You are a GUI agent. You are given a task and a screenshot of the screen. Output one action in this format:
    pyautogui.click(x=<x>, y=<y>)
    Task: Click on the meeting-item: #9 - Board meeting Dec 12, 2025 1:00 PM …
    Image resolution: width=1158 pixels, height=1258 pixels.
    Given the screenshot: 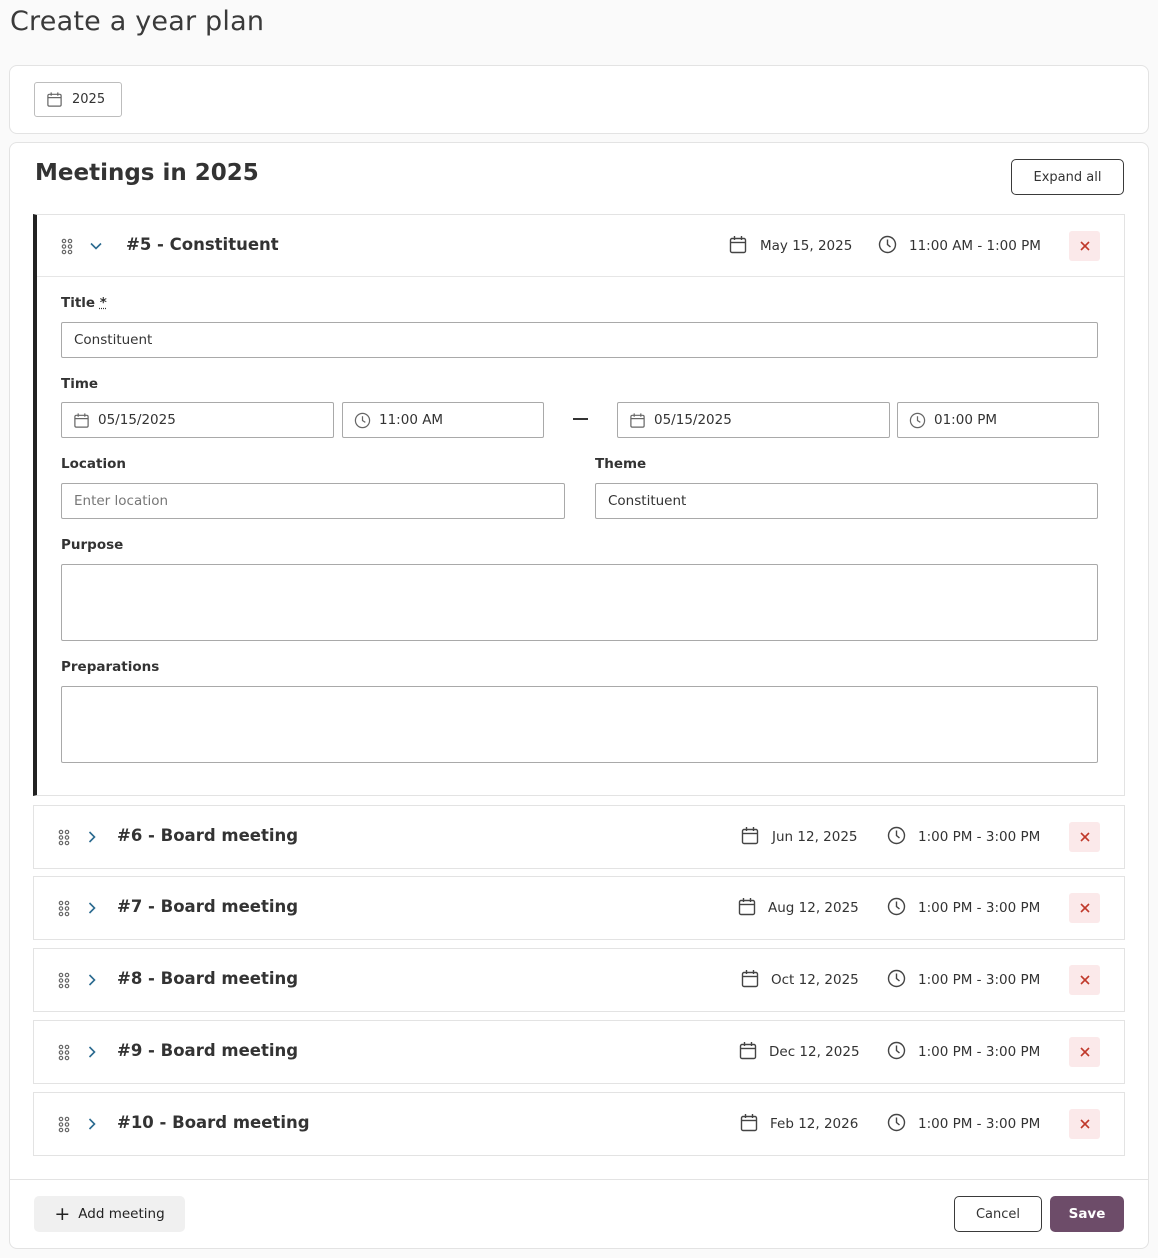 What is the action you would take?
    pyautogui.click(x=579, y=1052)
    